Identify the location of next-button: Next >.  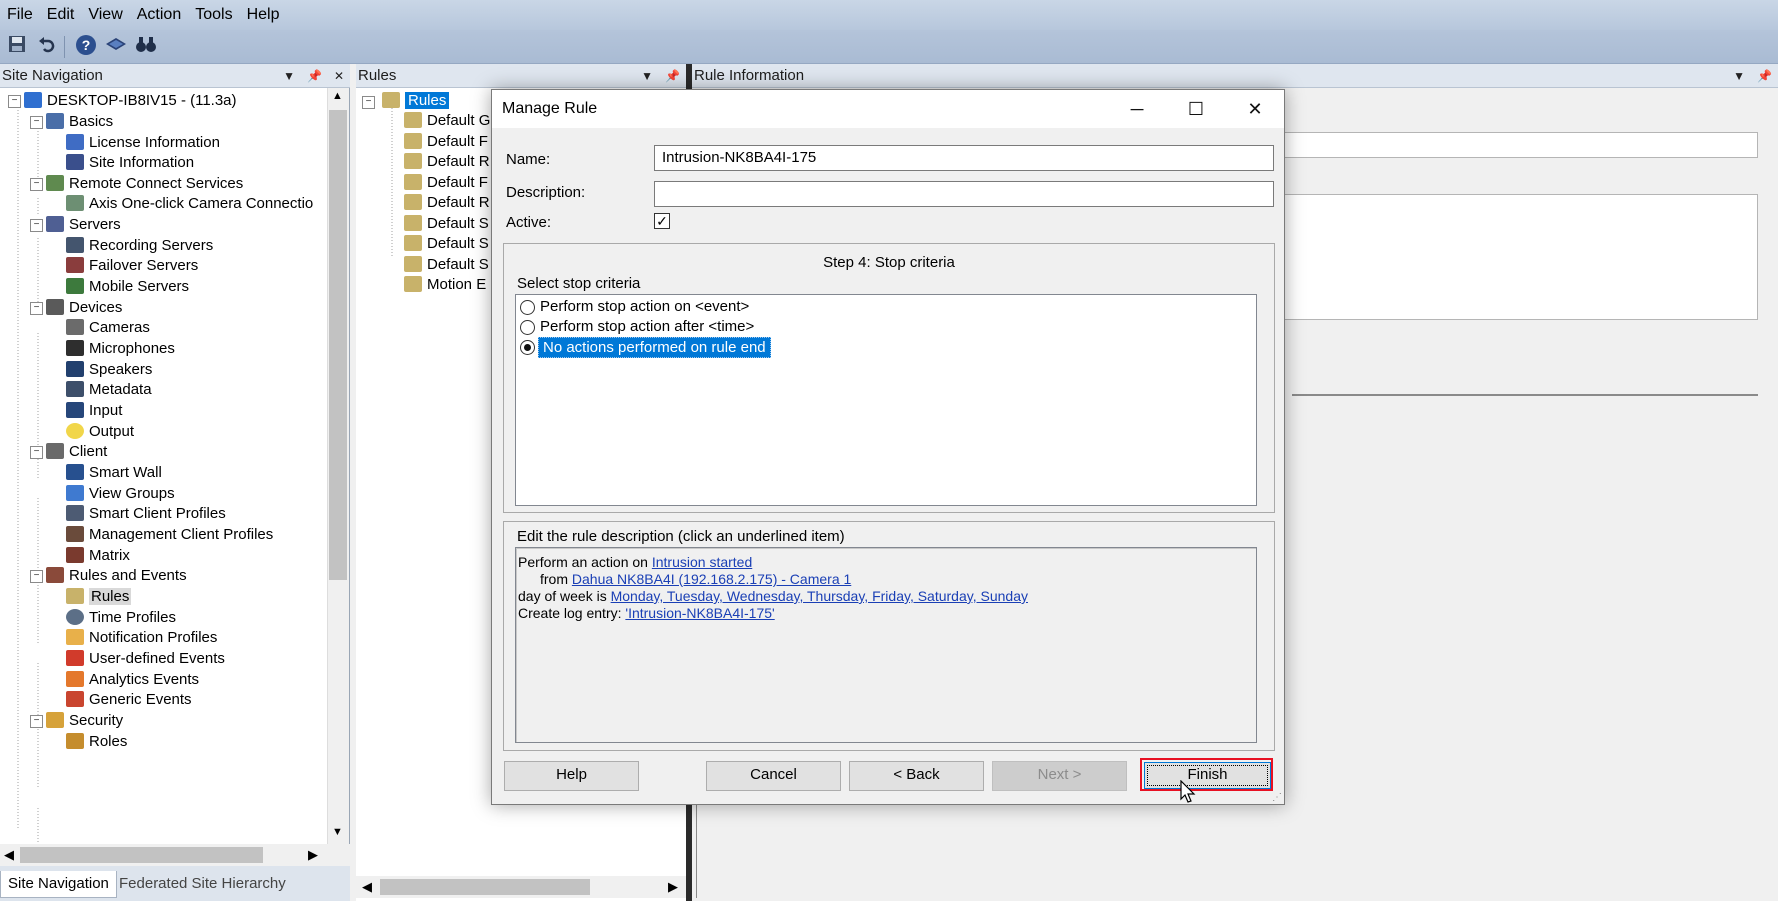
(1059, 776).